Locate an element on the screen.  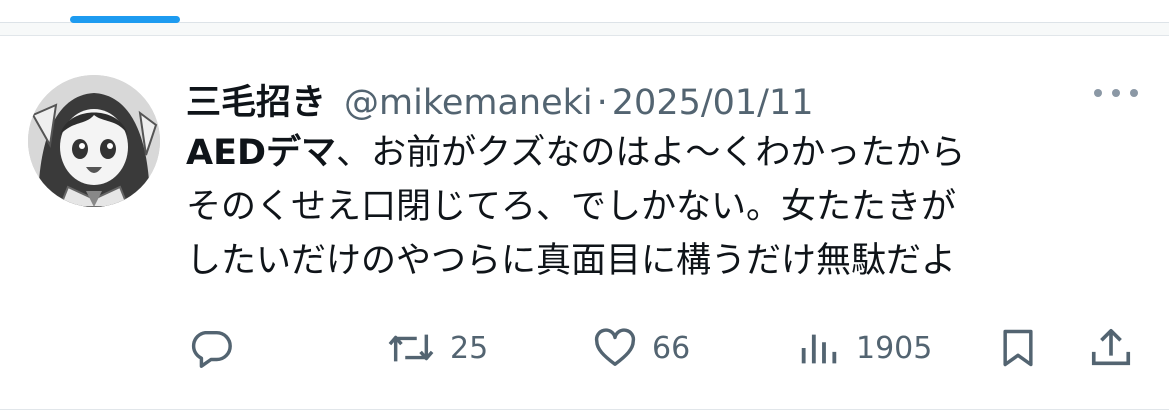
bookmark-icon is located at coordinates (1018, 348).